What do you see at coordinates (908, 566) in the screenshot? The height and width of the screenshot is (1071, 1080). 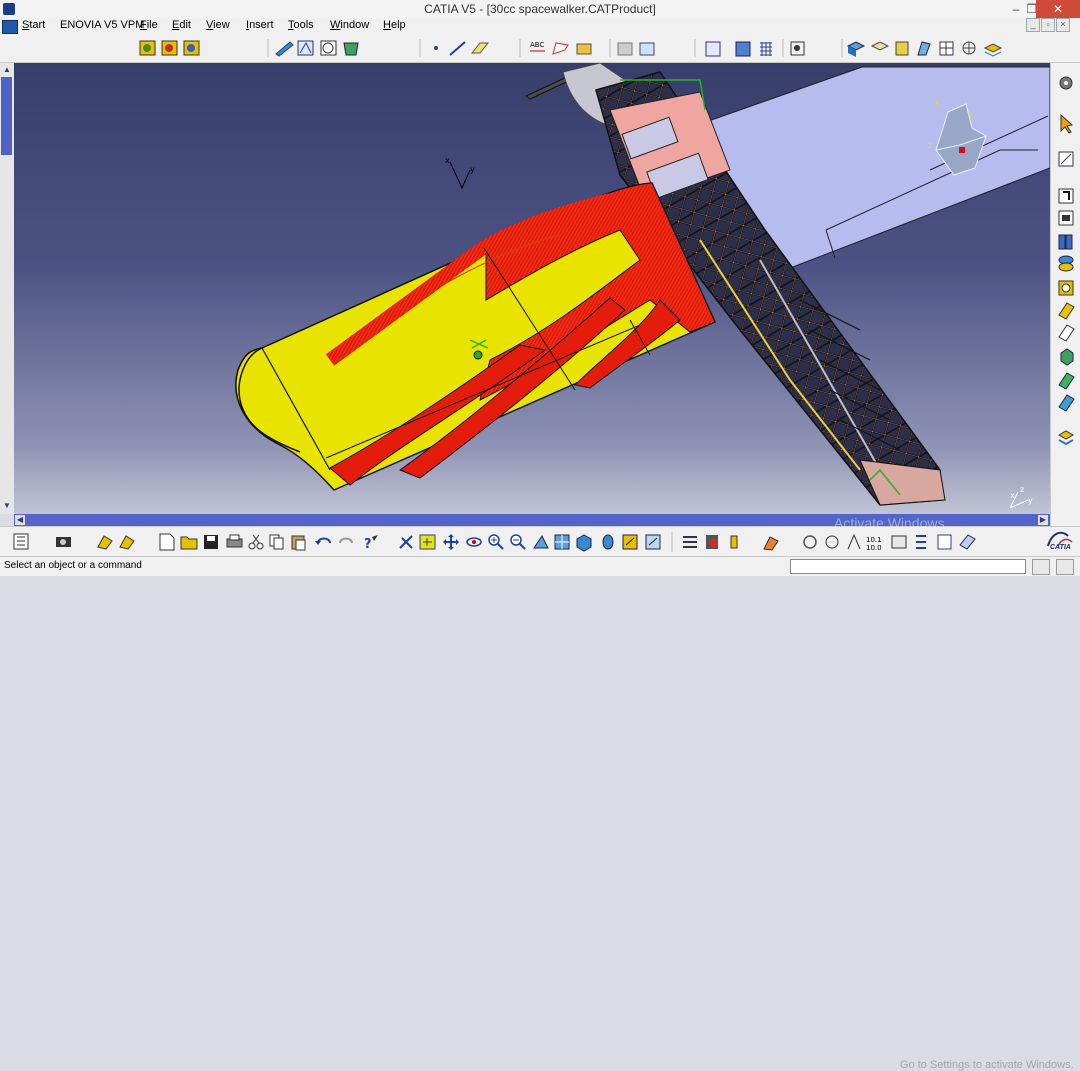 I see `command-input` at bounding box center [908, 566].